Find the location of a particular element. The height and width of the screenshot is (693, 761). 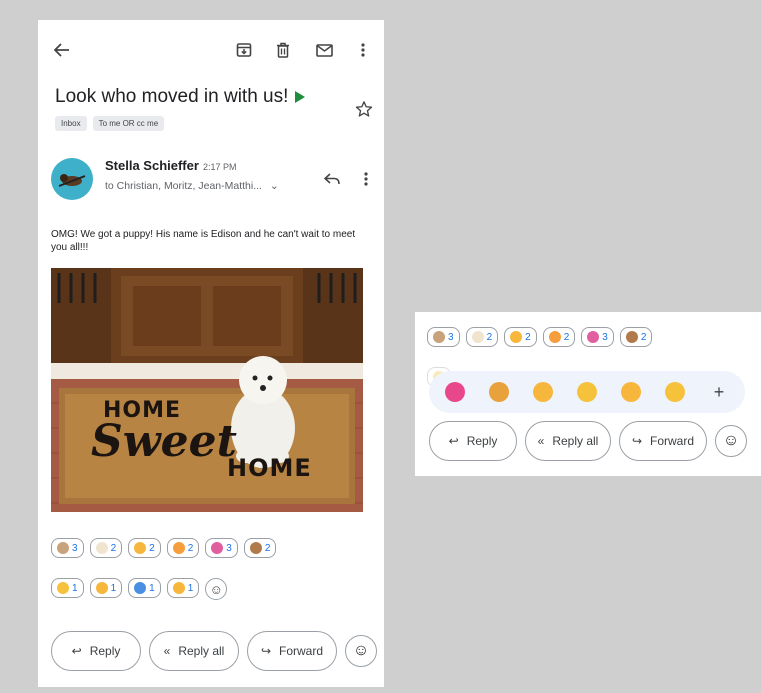

label-chip: To me OR cc me is located at coordinates (128, 123).